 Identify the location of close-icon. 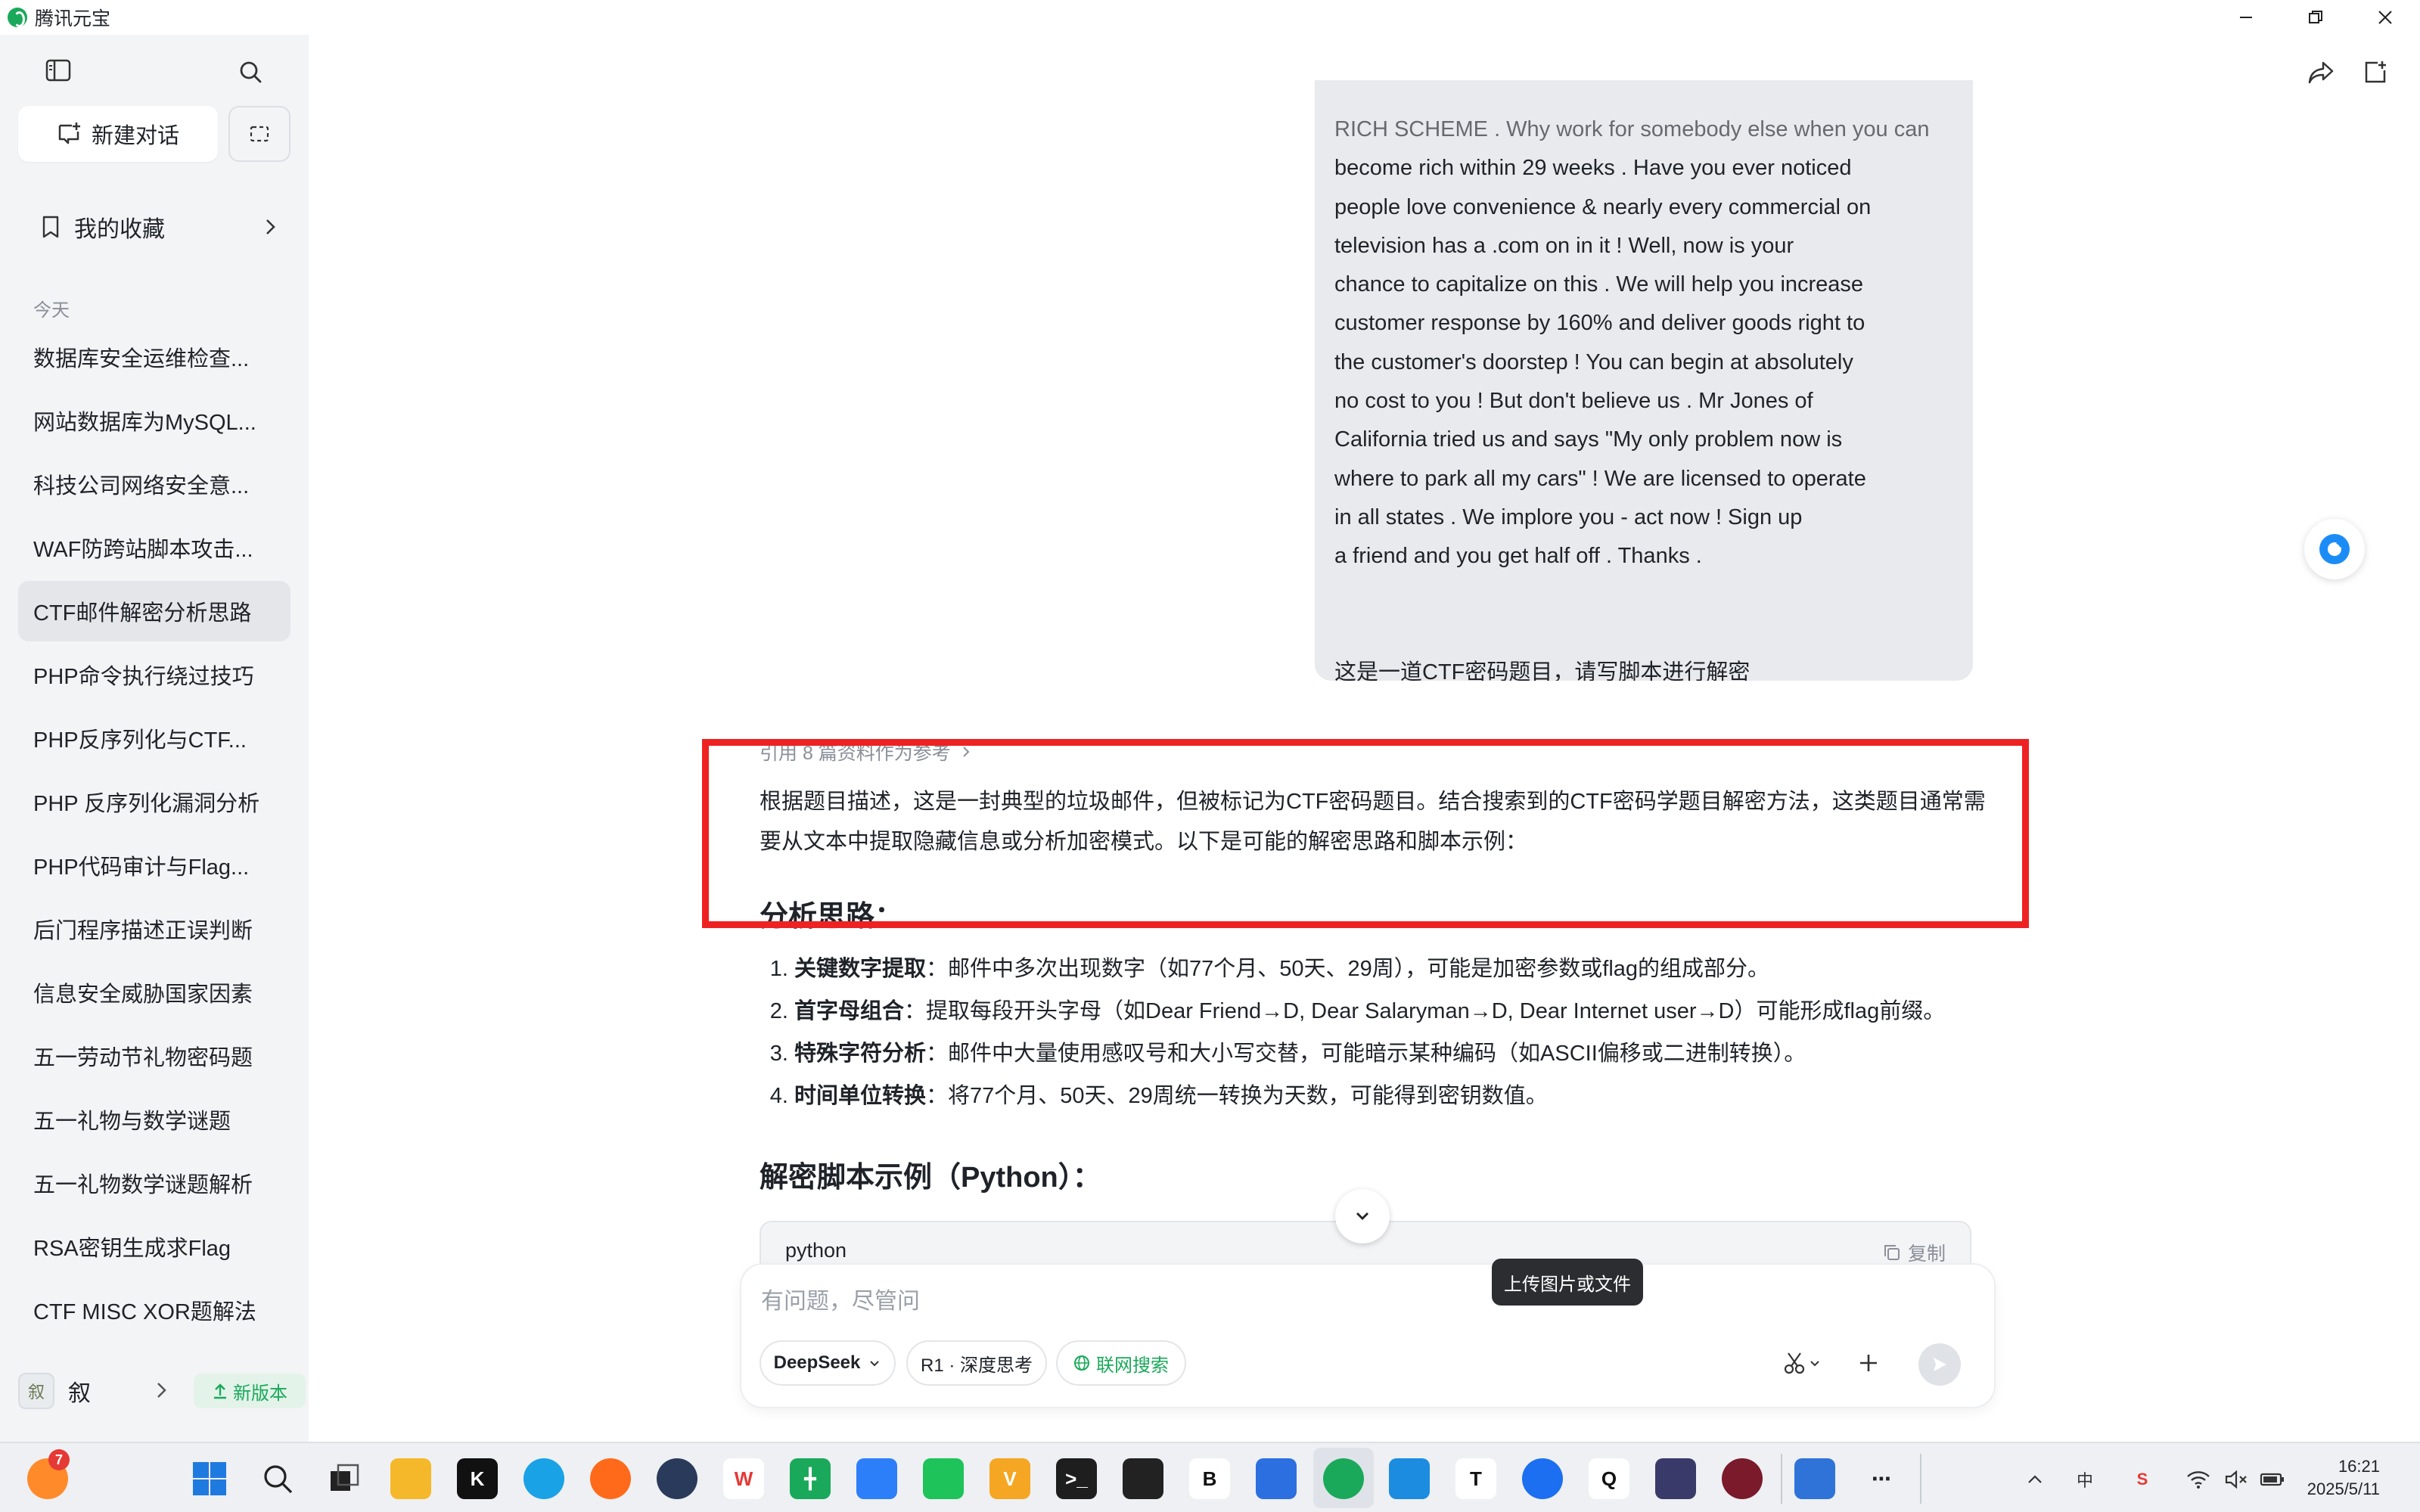
(2385, 17).